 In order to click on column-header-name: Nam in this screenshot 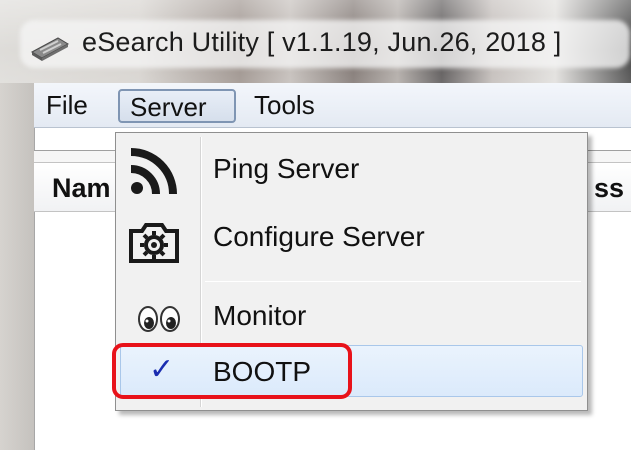, I will do `click(81, 188)`.